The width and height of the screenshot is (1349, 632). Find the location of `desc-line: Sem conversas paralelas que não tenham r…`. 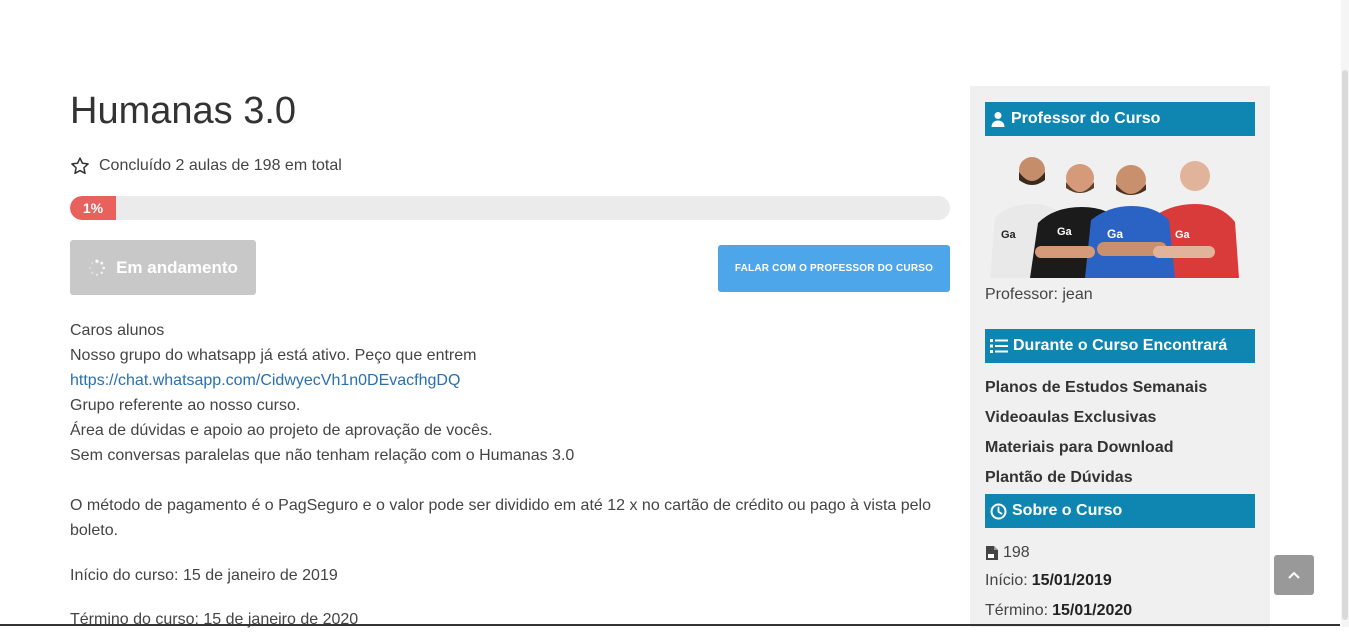

desc-line: Sem conversas paralelas que não tenham r… is located at coordinates (322, 455).